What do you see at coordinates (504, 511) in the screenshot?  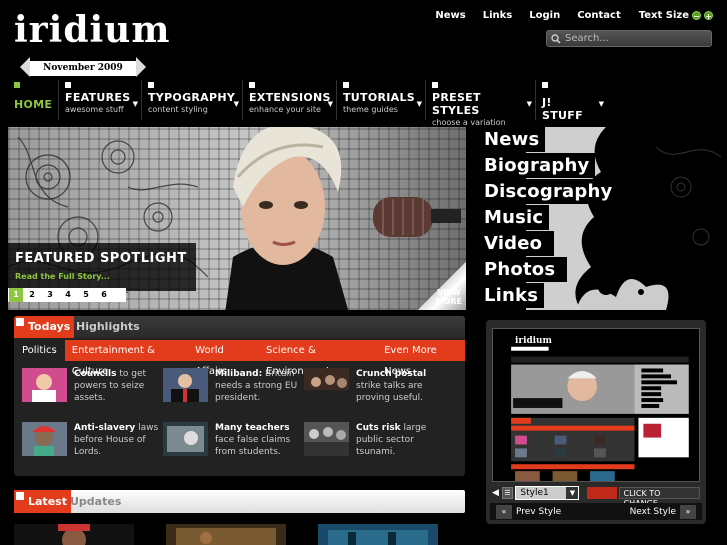 I see `double-left-arrow-icon: «` at bounding box center [504, 511].